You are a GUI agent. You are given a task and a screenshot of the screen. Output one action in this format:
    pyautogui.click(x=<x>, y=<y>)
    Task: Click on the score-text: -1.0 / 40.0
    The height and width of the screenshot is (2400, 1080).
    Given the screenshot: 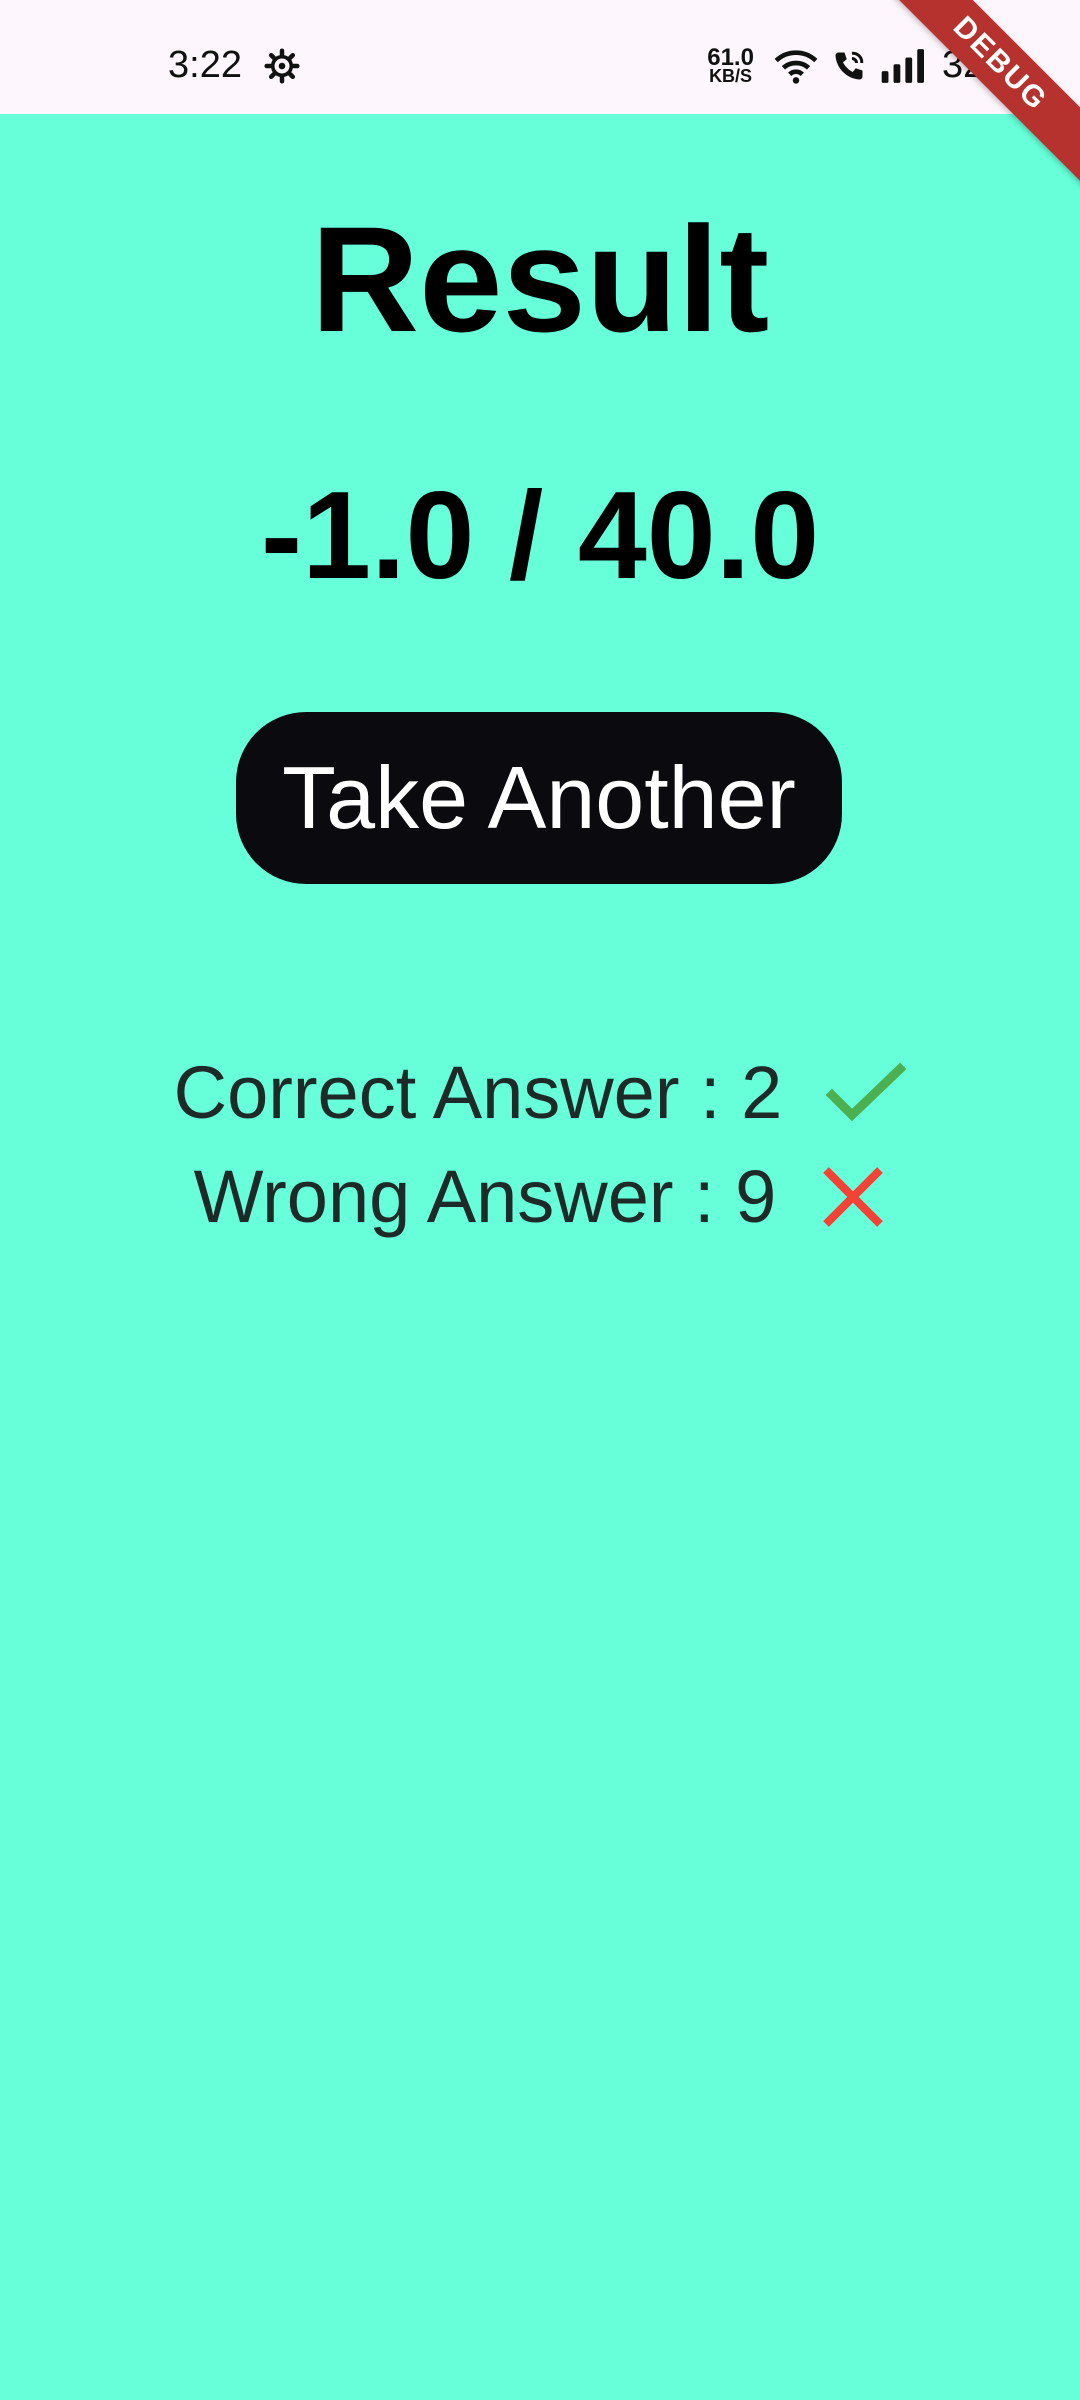 What is the action you would take?
    pyautogui.click(x=540, y=536)
    